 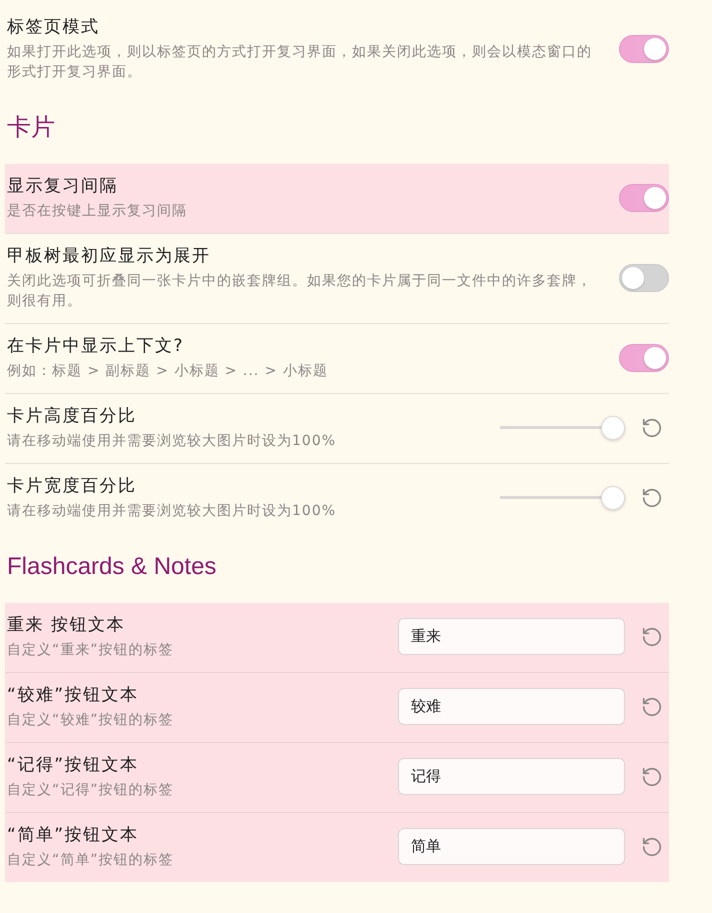 What do you see at coordinates (53, 27) in the screenshot?
I see `setting-title: 标签页模式` at bounding box center [53, 27].